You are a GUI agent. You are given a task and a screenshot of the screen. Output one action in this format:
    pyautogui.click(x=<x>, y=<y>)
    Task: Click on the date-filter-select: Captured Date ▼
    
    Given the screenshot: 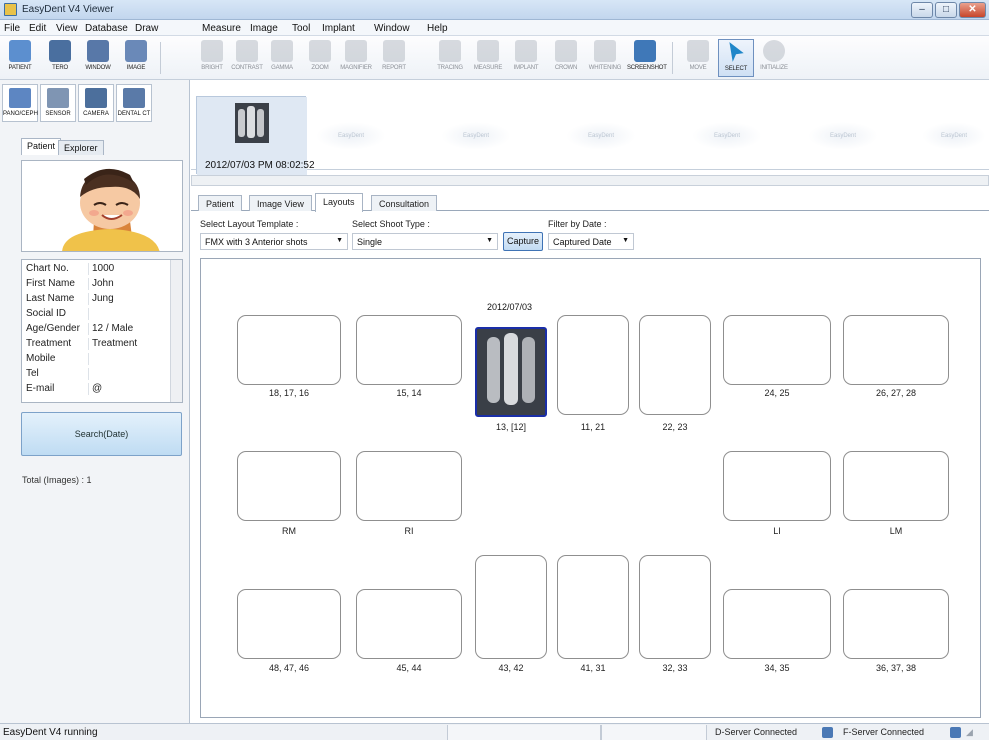 What is the action you would take?
    pyautogui.click(x=591, y=241)
    